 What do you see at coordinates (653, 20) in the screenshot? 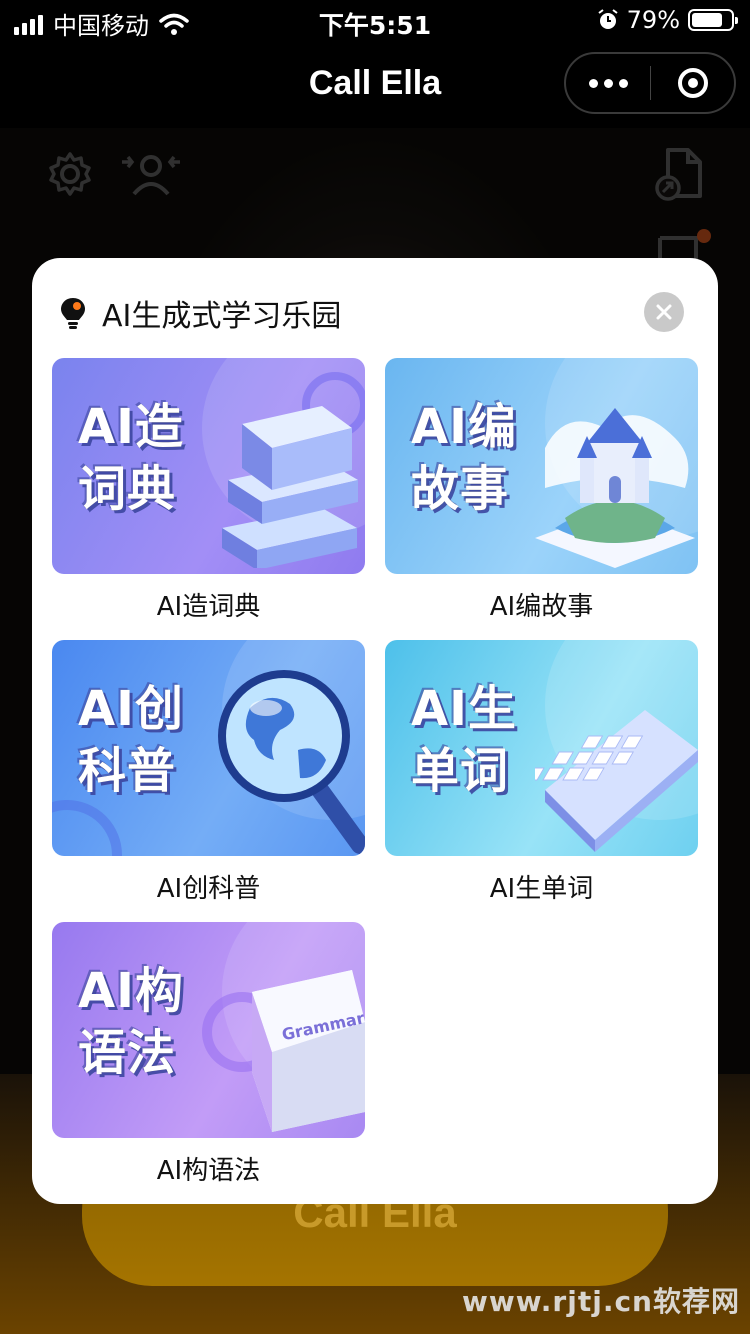
I see `battery-percent: 79%` at bounding box center [653, 20].